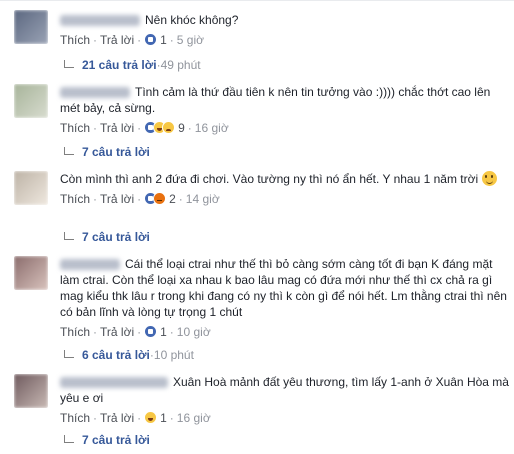  What do you see at coordinates (135, 418) in the screenshot?
I see `comment-actions: Thích · Trả lời · 1 · 16 giờ` at bounding box center [135, 418].